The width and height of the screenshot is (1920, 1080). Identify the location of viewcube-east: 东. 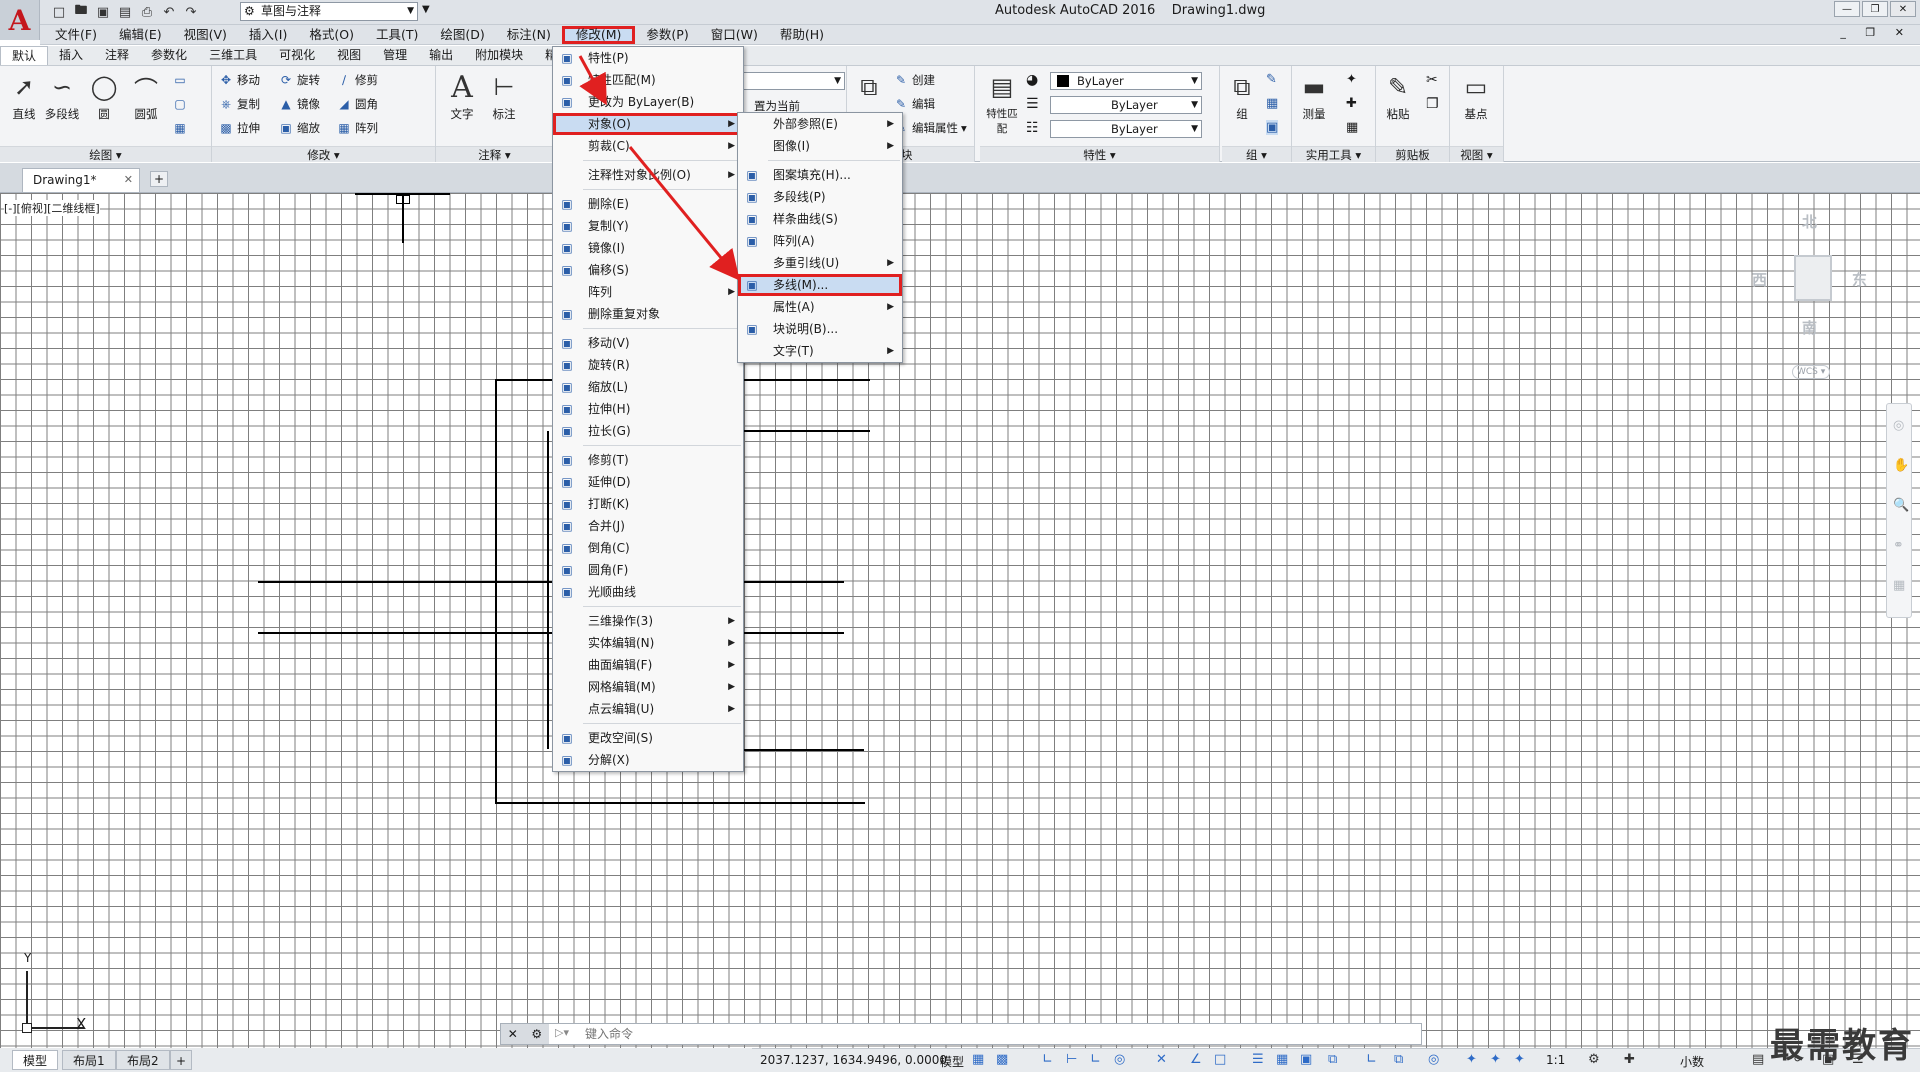
(1859, 279).